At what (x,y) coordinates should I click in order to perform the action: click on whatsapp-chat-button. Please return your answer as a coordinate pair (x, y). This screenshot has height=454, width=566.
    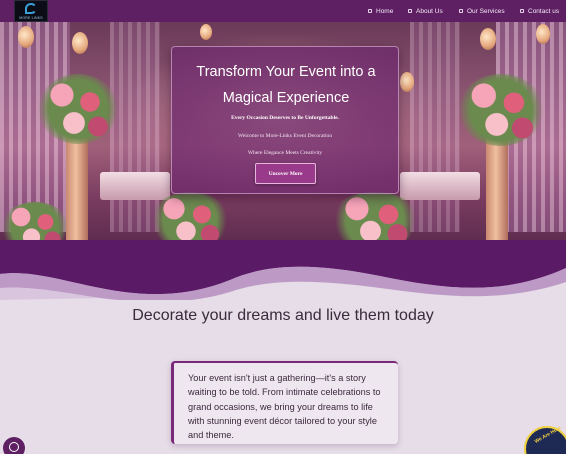
    Looking at the image, I should click on (14, 445).